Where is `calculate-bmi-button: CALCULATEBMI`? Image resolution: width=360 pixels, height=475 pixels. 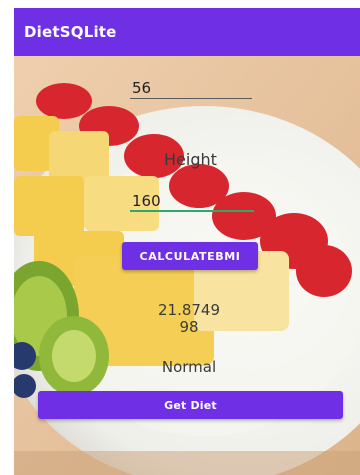
calculate-bmi-button: CALCULATEBMI is located at coordinates (190, 256).